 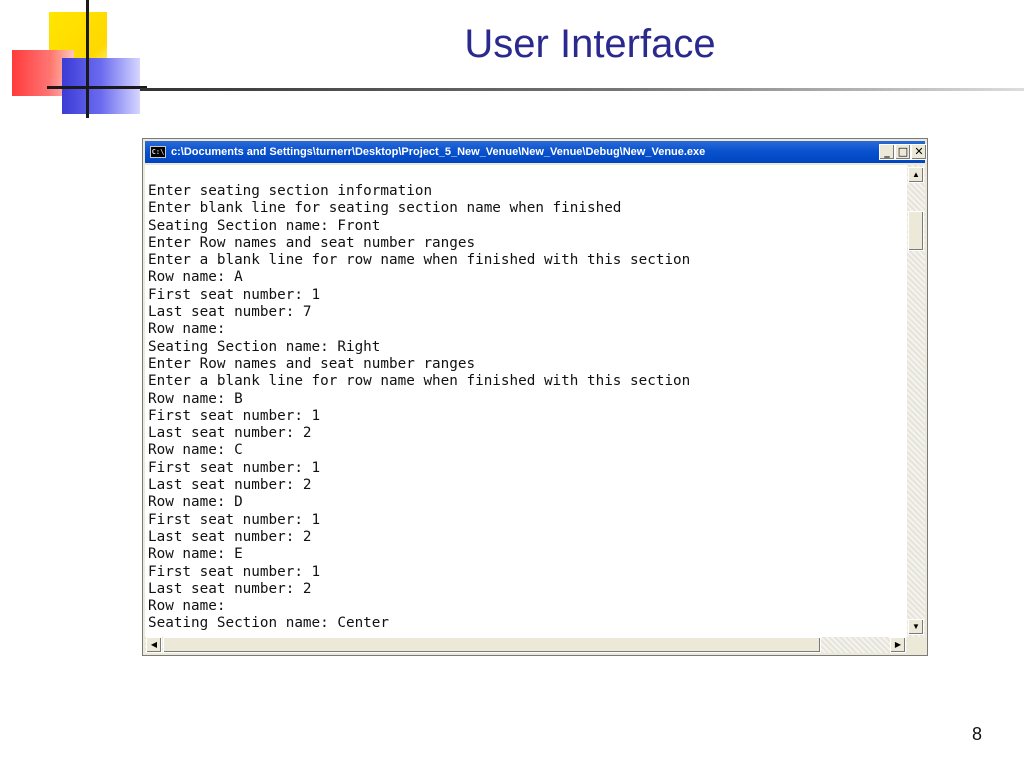 I want to click on console-line: Row name: A, so click(x=195, y=277).